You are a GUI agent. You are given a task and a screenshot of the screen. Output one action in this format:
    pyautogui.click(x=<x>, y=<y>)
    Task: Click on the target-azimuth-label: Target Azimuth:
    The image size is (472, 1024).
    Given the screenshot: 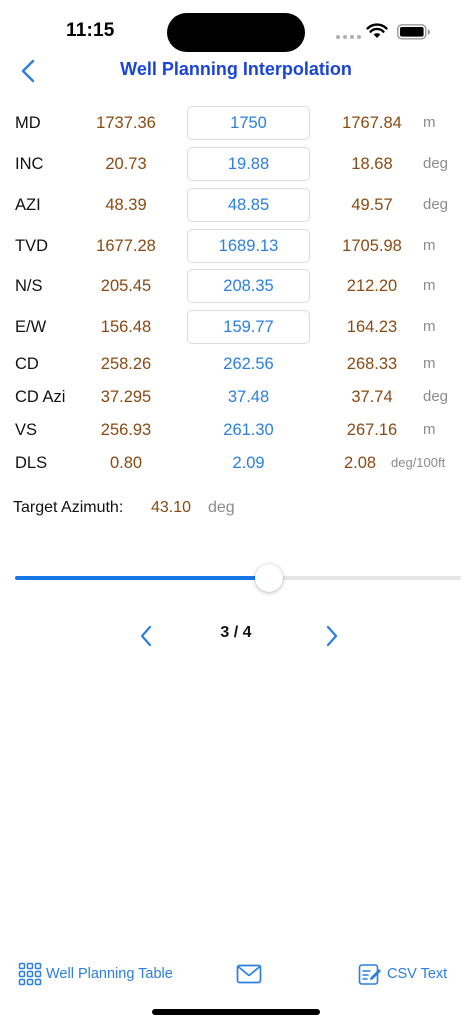 What is the action you would take?
    pyautogui.click(x=68, y=507)
    